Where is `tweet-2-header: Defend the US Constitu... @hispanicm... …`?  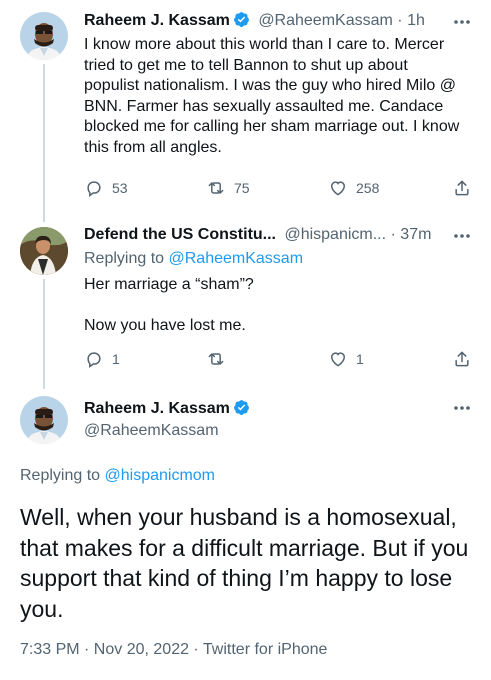
tweet-2-header: Defend the US Constitu... @hispanicm... … is located at coordinates (257, 235).